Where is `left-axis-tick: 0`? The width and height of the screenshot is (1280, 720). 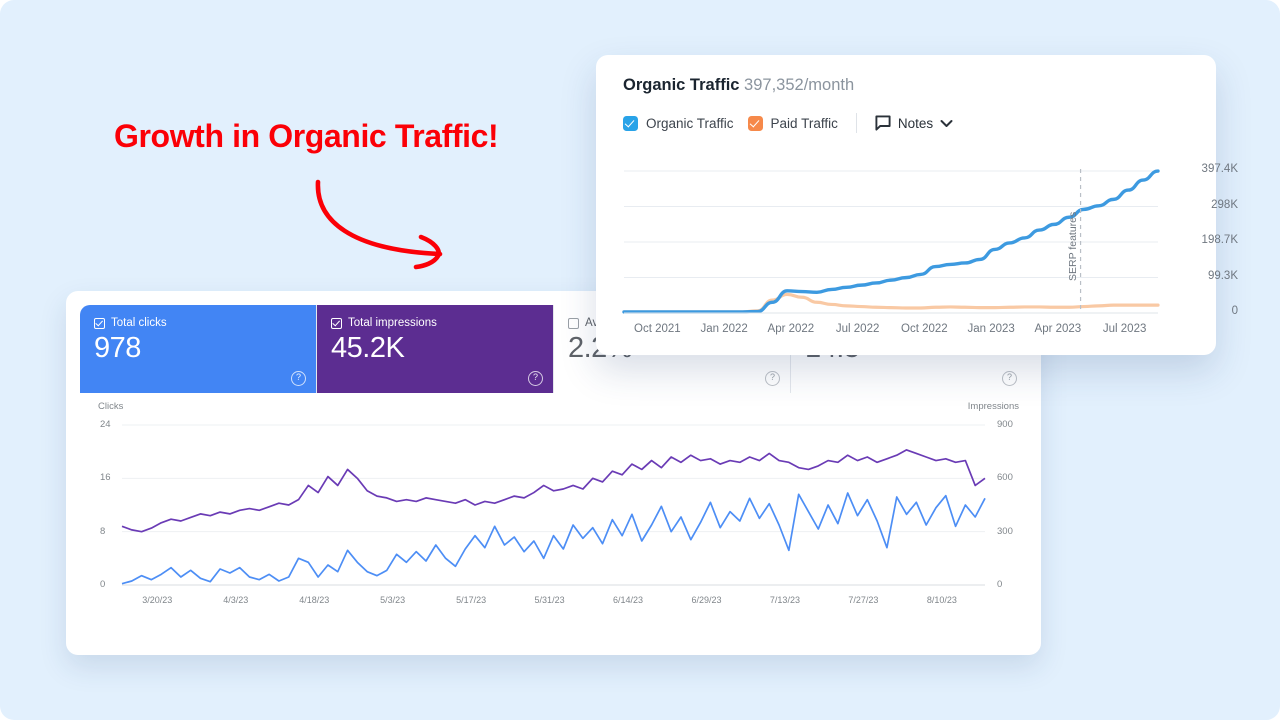
left-axis-tick: 0 is located at coordinates (103, 584).